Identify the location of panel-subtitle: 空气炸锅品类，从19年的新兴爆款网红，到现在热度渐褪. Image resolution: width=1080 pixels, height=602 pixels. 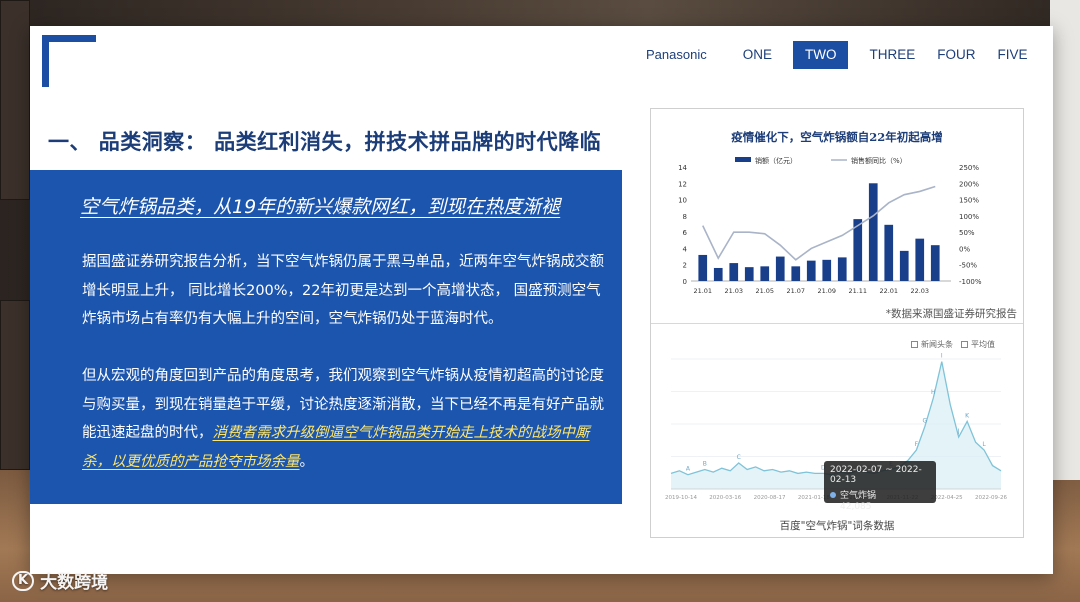
(320, 207).